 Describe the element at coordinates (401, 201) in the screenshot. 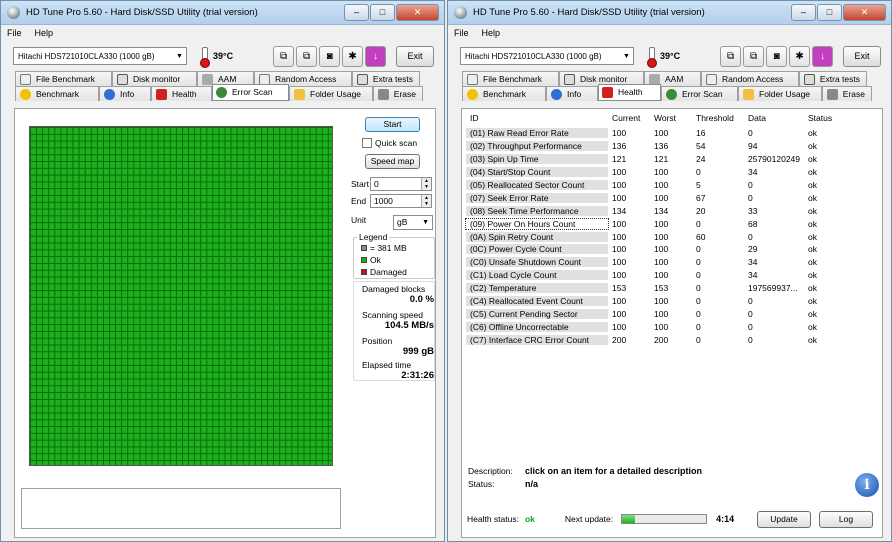

I see `end-spinbox: 1000 ▲ ▼` at that location.